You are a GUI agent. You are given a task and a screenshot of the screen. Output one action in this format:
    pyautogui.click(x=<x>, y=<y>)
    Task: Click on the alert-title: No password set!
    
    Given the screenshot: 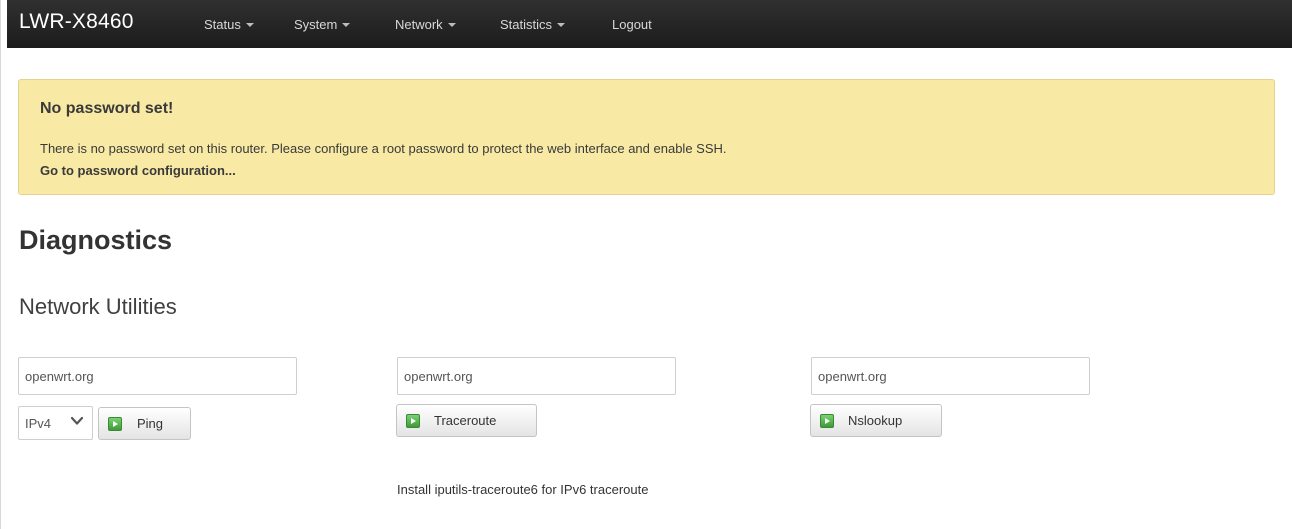 What is the action you would take?
    pyautogui.click(x=107, y=108)
    